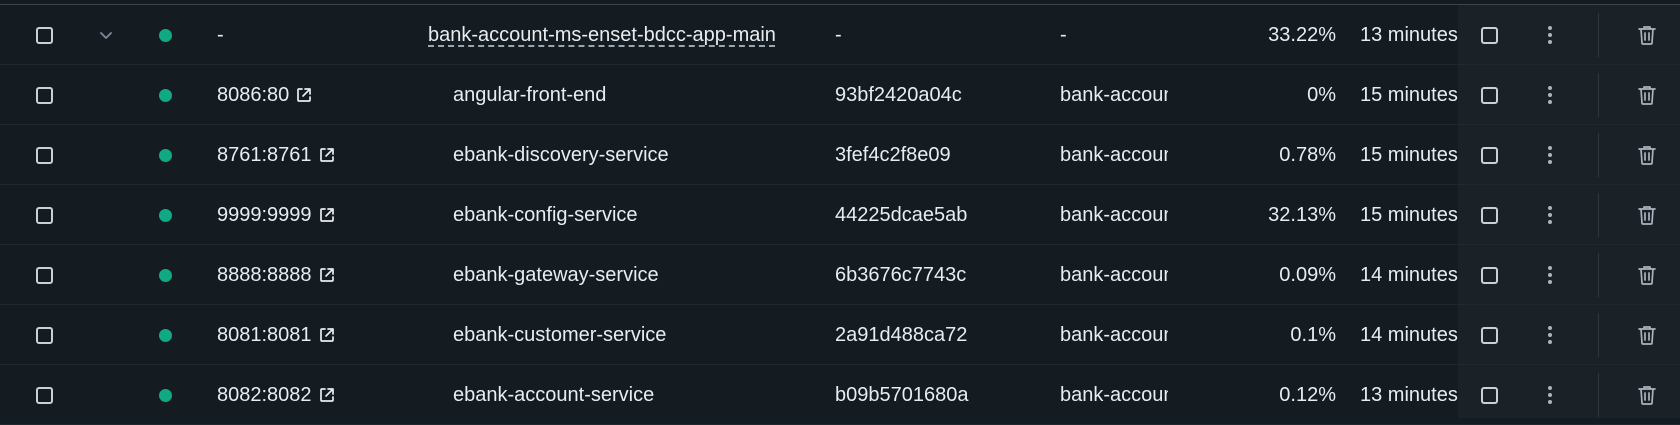  What do you see at coordinates (545, 215) in the screenshot?
I see `container-name: ebank-config-service` at bounding box center [545, 215].